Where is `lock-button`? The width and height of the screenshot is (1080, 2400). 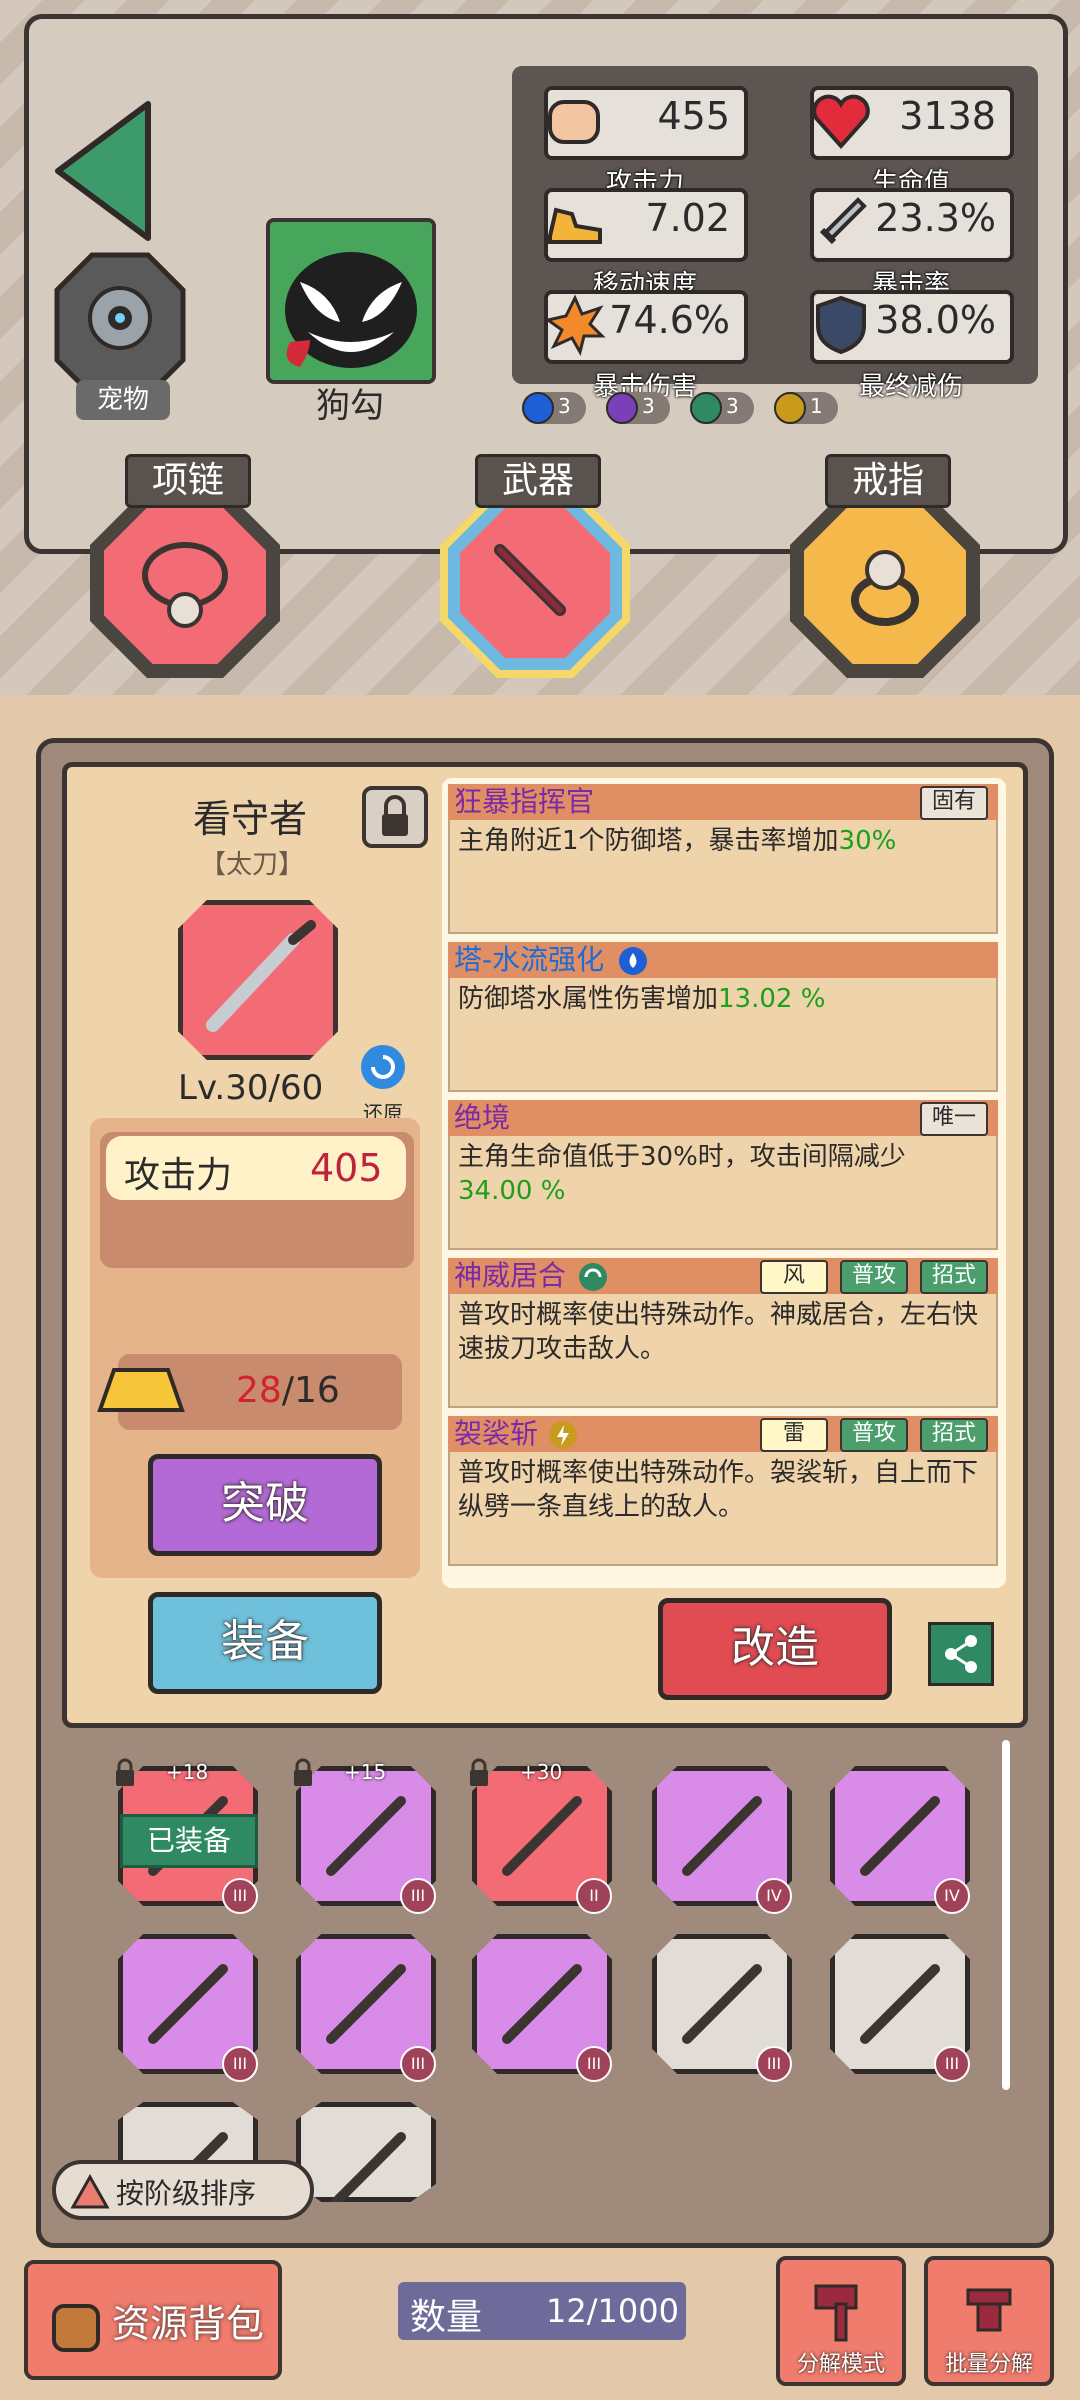 lock-button is located at coordinates (395, 817).